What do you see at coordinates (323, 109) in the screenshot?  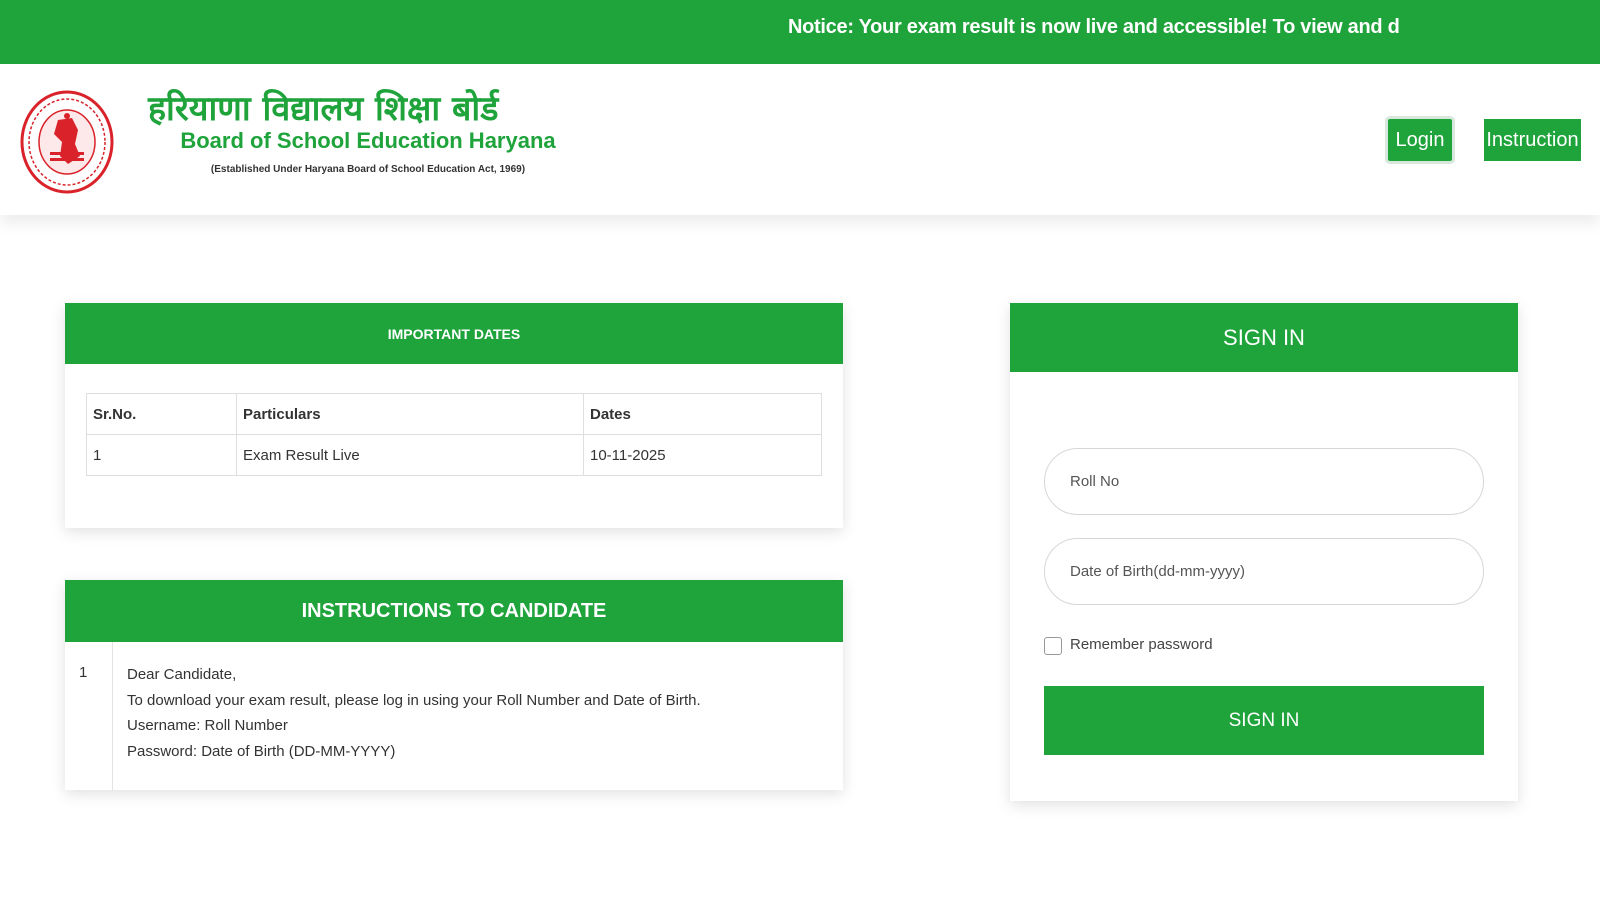 I see `board-title-hindi: हरियाणा विद्यालय शिक्षा बोर्ड` at bounding box center [323, 109].